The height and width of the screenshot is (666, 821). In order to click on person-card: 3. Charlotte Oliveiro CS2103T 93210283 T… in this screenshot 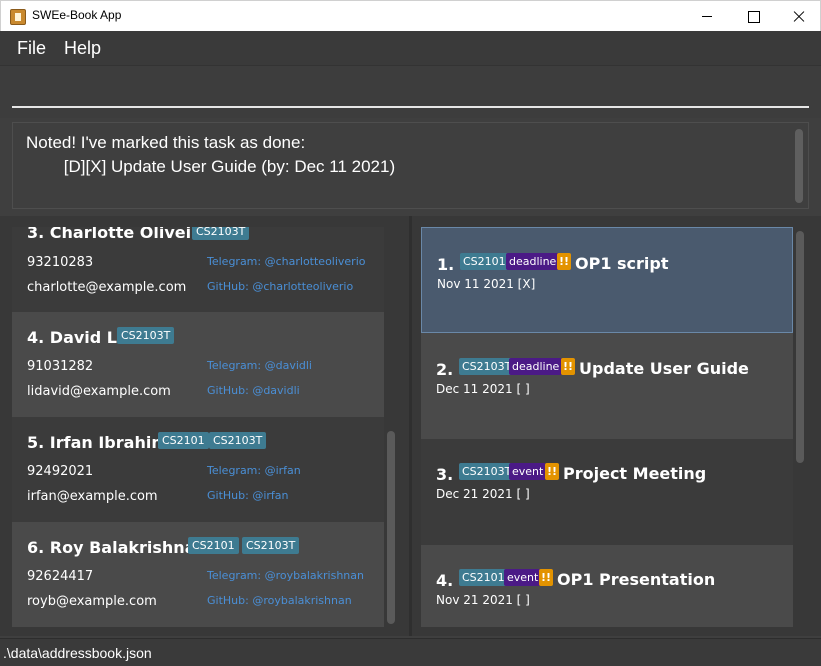, I will do `click(198, 269)`.